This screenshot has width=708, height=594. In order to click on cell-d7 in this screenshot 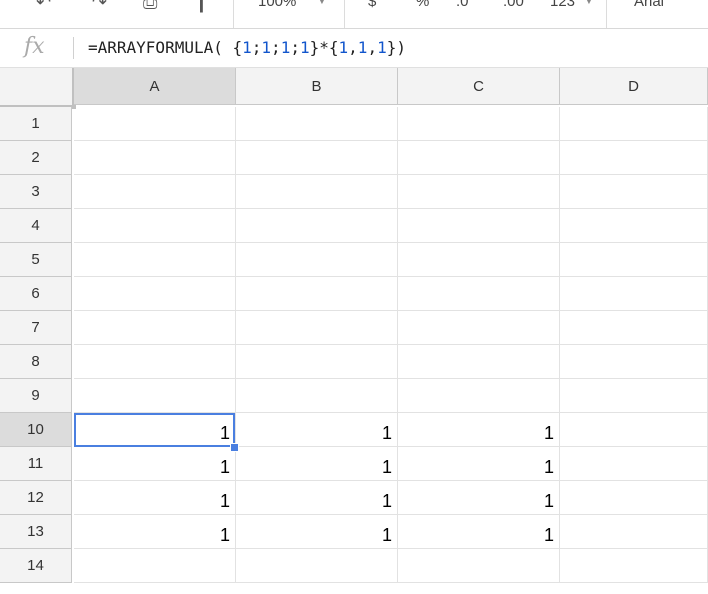, I will do `click(634, 328)`.